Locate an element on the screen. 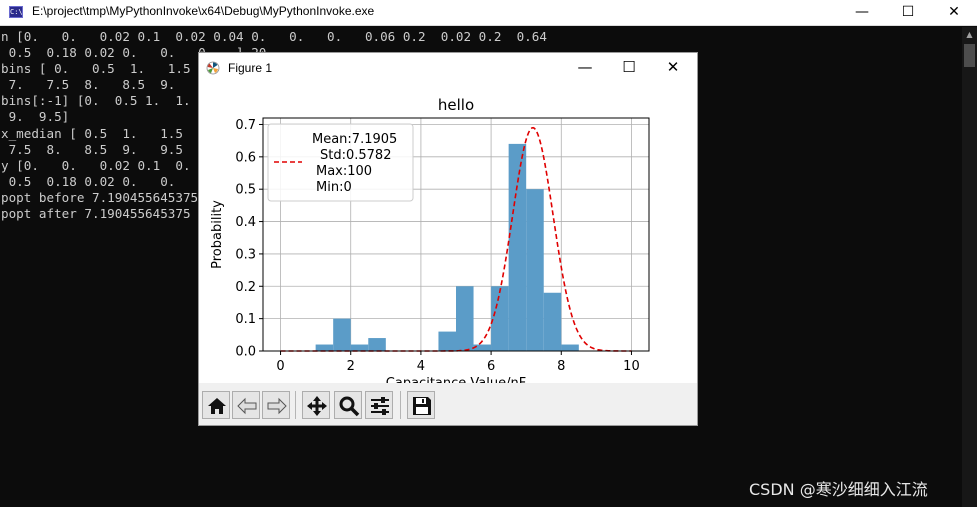 The image size is (977, 507). home-icon is located at coordinates (217, 406).